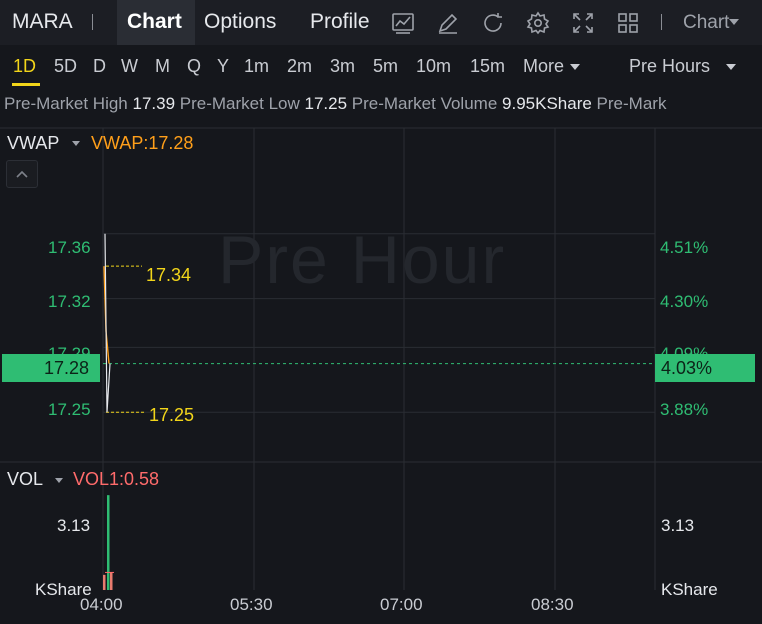 This screenshot has width=762, height=624. What do you see at coordinates (547, 103) in the screenshot?
I see `info-volume-value: 9.95KShare` at bounding box center [547, 103].